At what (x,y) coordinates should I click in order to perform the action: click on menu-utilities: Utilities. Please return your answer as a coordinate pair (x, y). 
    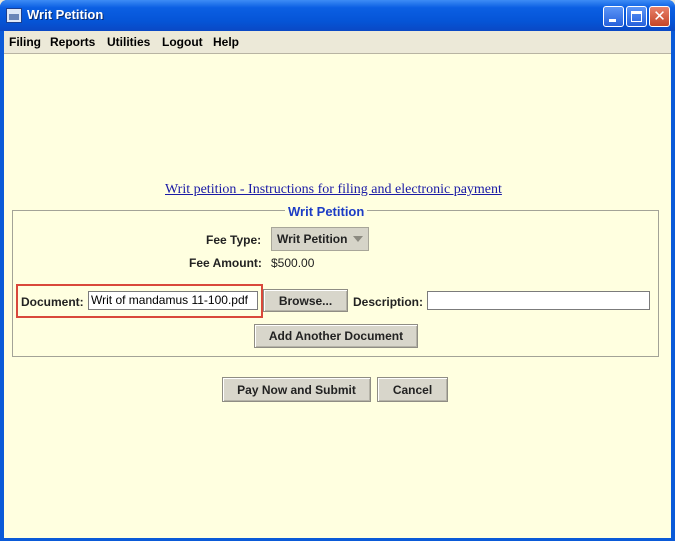
    Looking at the image, I should click on (128, 42).